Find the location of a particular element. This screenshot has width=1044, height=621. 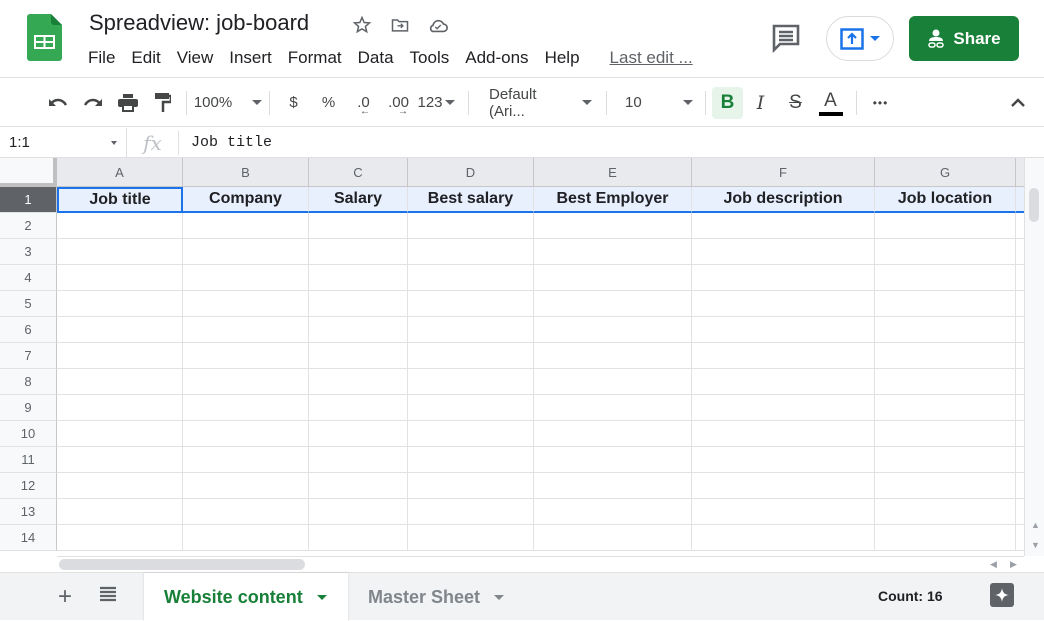

selection-count: Count: 16 is located at coordinates (910, 596).